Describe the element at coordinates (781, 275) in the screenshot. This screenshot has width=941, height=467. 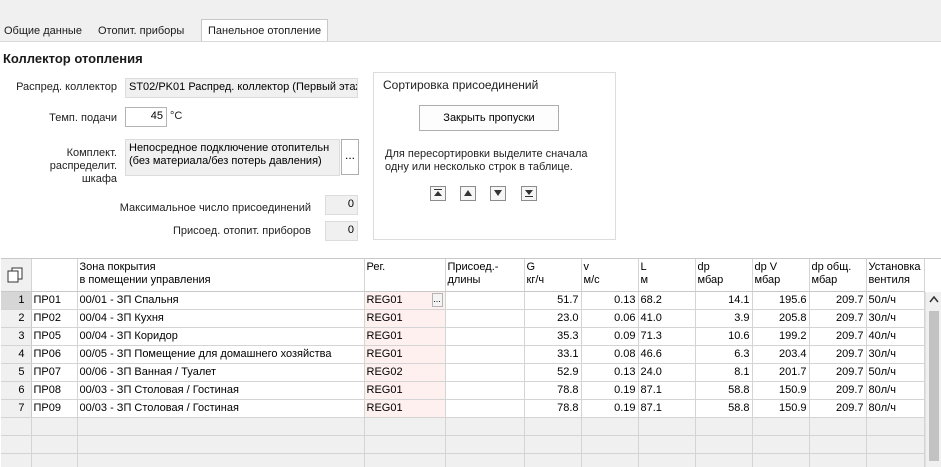
I see `col-dpv: dp Vмбар` at that location.